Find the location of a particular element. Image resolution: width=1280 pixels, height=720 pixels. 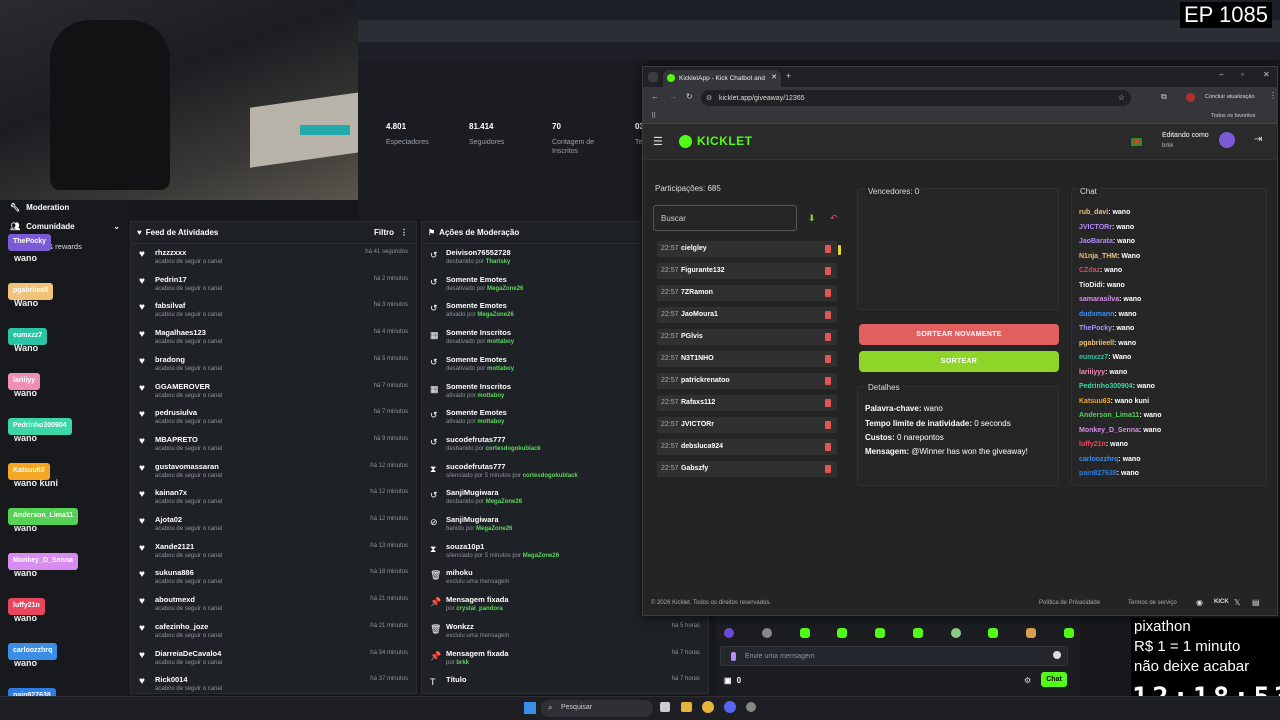

document-icon: ▤ is located at coordinates (1256, 602).